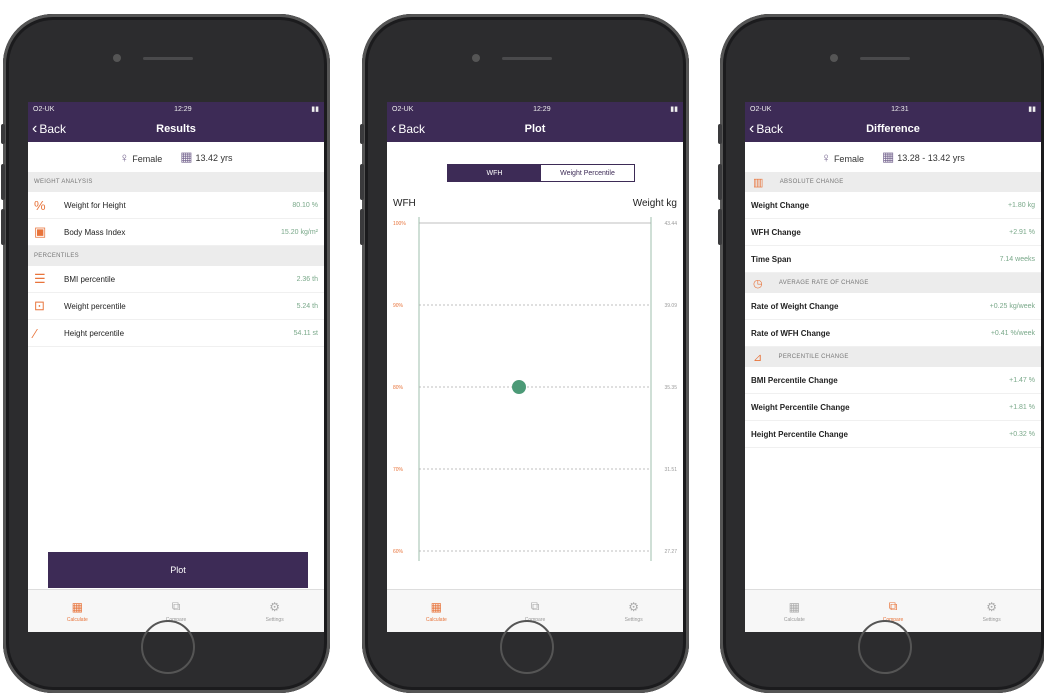 This screenshot has height=693, width=1044. Describe the element at coordinates (893, 259) in the screenshot. I see `row-time-span: Time Span 7.14 weeks` at that location.